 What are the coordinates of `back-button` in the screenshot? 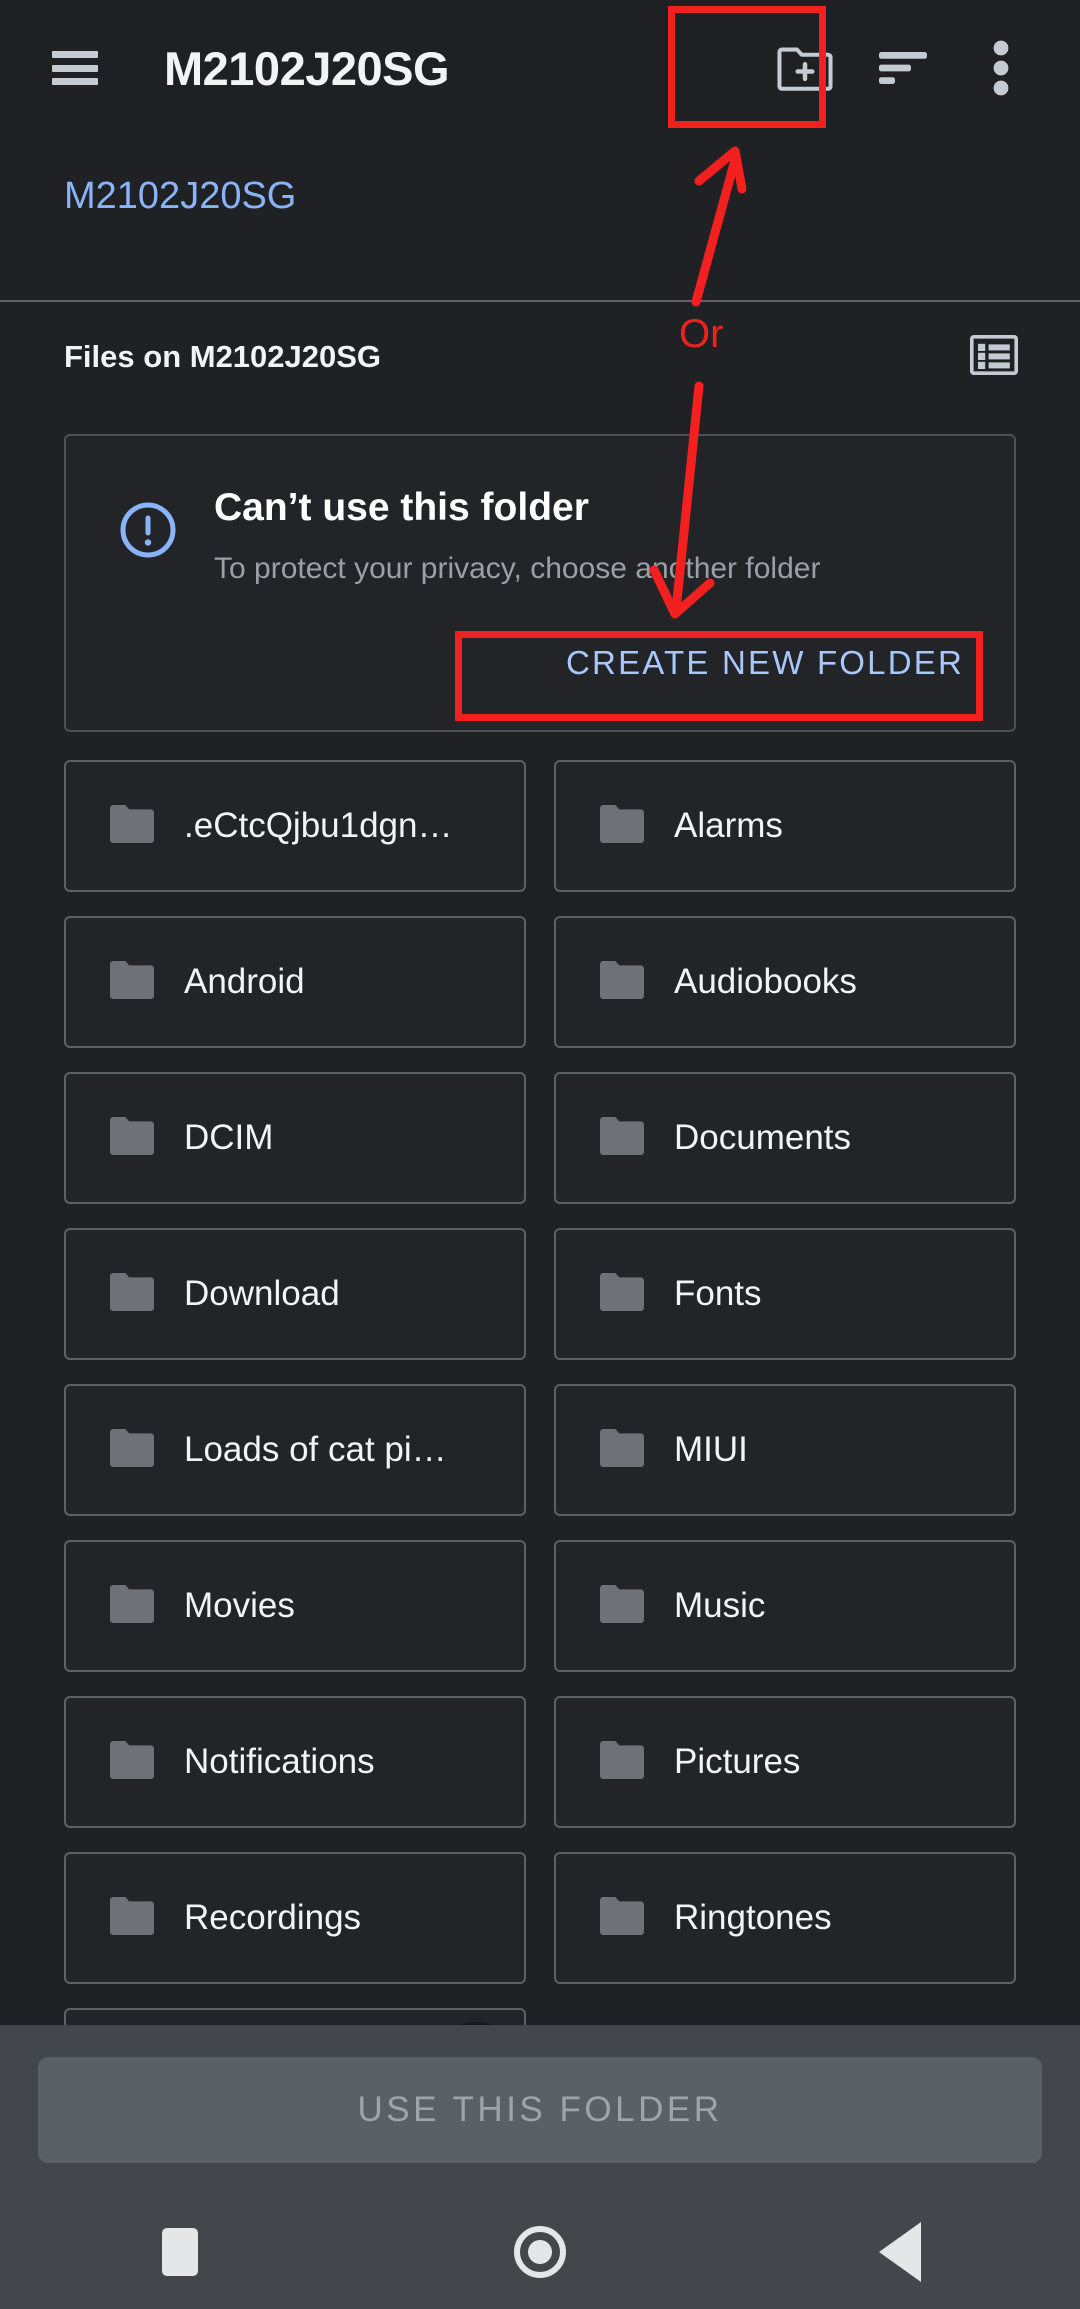 It's located at (900, 2252).